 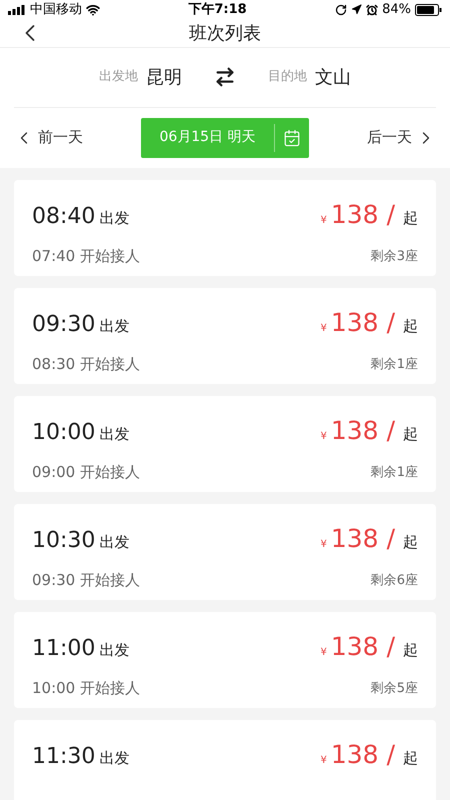 I want to click on seats-left: 剩余3座, so click(x=394, y=257).